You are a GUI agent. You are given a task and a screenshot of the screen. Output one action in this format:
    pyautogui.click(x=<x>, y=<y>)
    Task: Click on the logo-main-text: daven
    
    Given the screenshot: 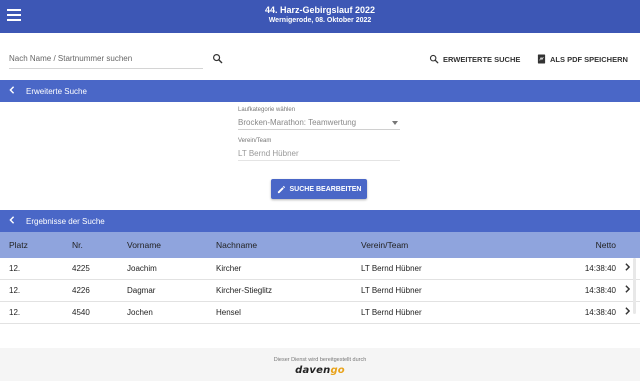 What is the action you would take?
    pyautogui.click(x=313, y=370)
    